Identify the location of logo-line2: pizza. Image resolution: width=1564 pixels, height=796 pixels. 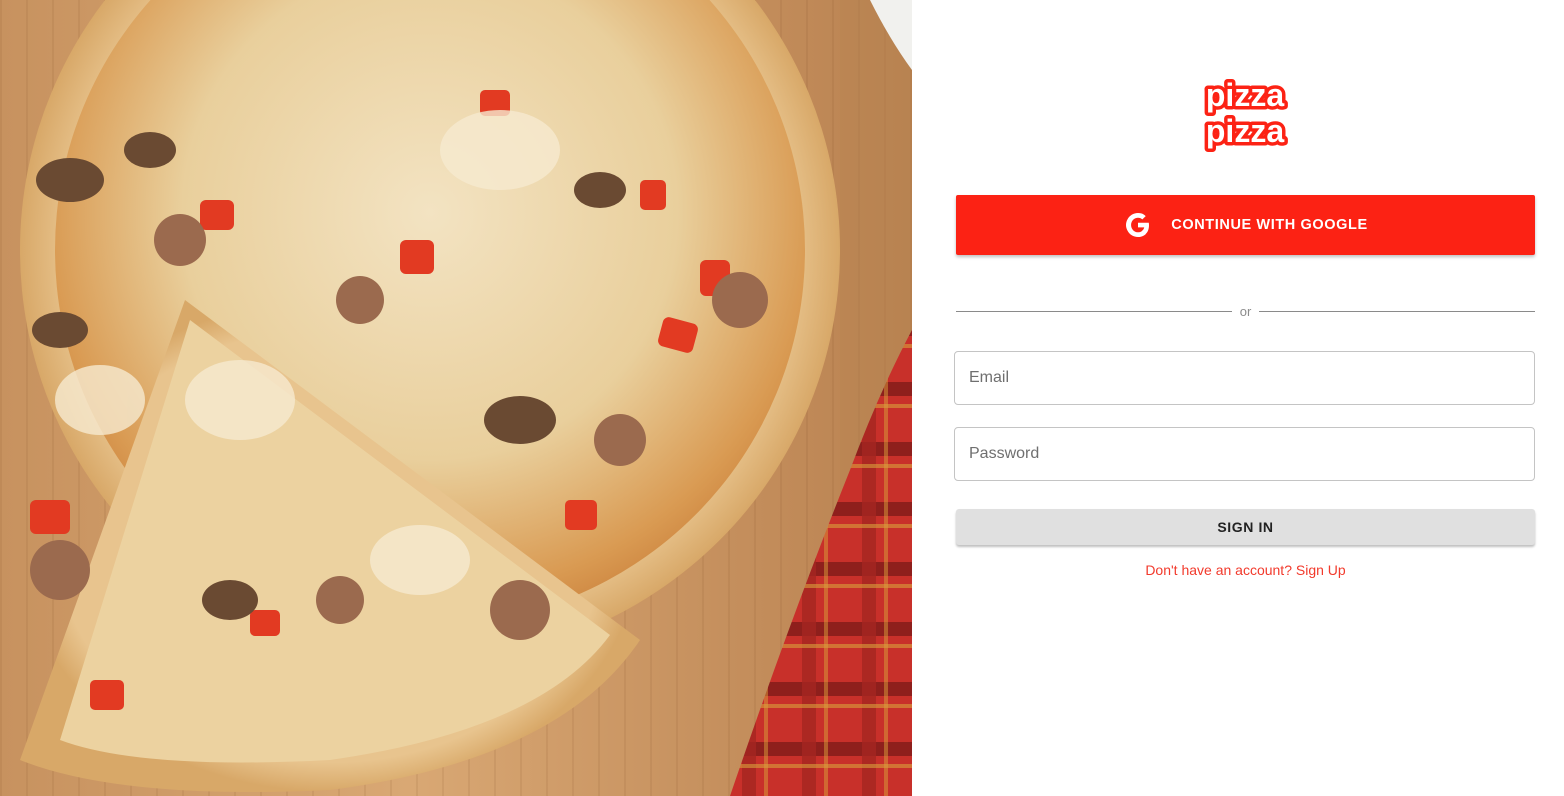
(1245, 131).